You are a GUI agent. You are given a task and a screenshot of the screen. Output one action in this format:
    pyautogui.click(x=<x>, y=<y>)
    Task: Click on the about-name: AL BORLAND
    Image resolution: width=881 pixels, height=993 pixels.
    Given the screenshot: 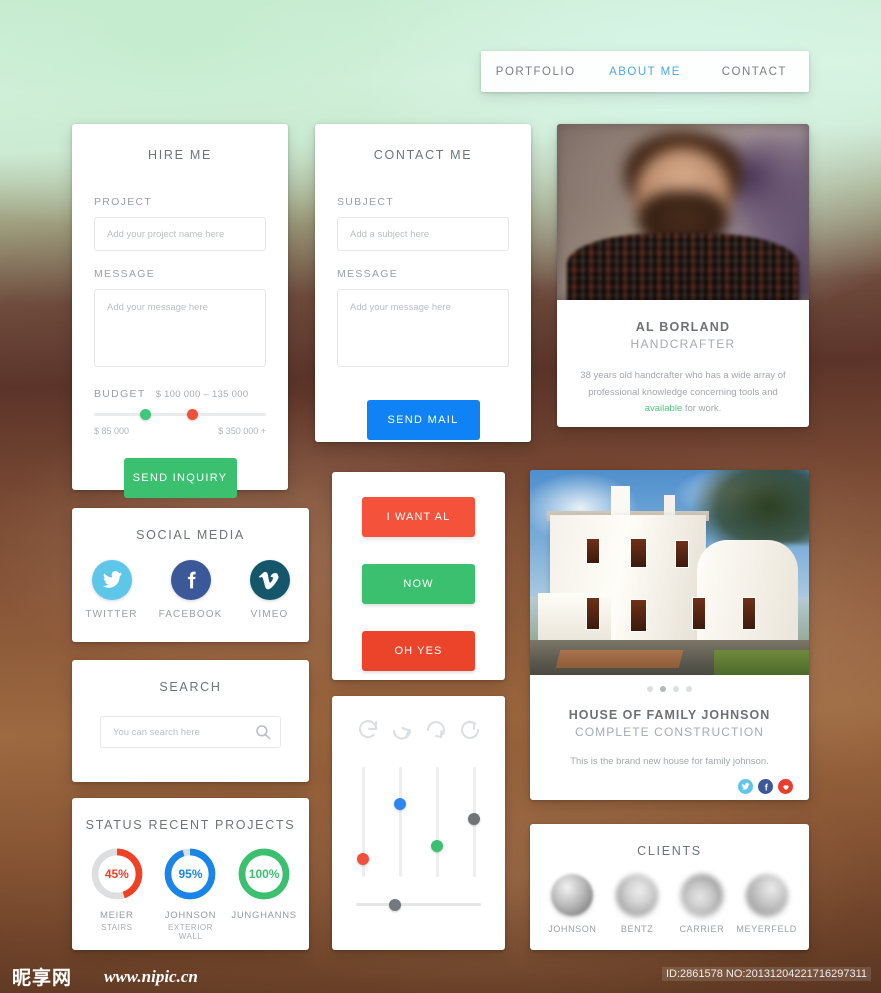 What is the action you would take?
    pyautogui.click(x=683, y=327)
    